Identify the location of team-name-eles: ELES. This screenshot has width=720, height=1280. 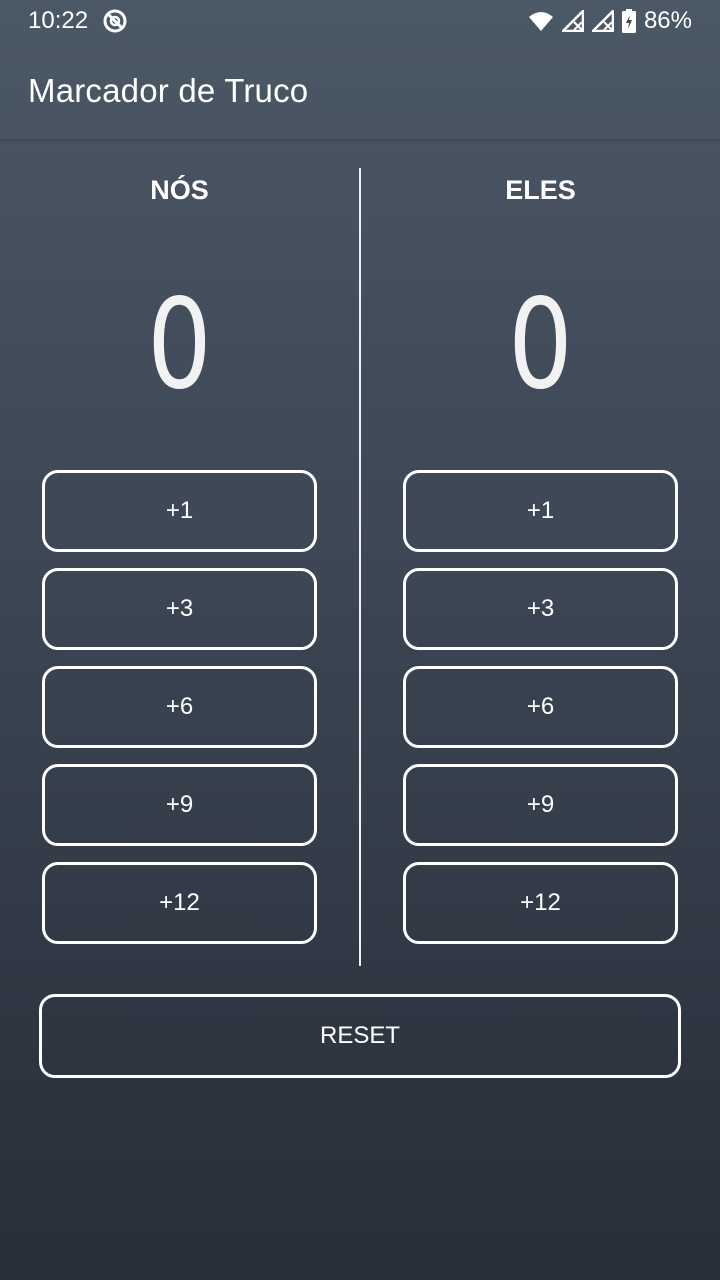
(540, 190).